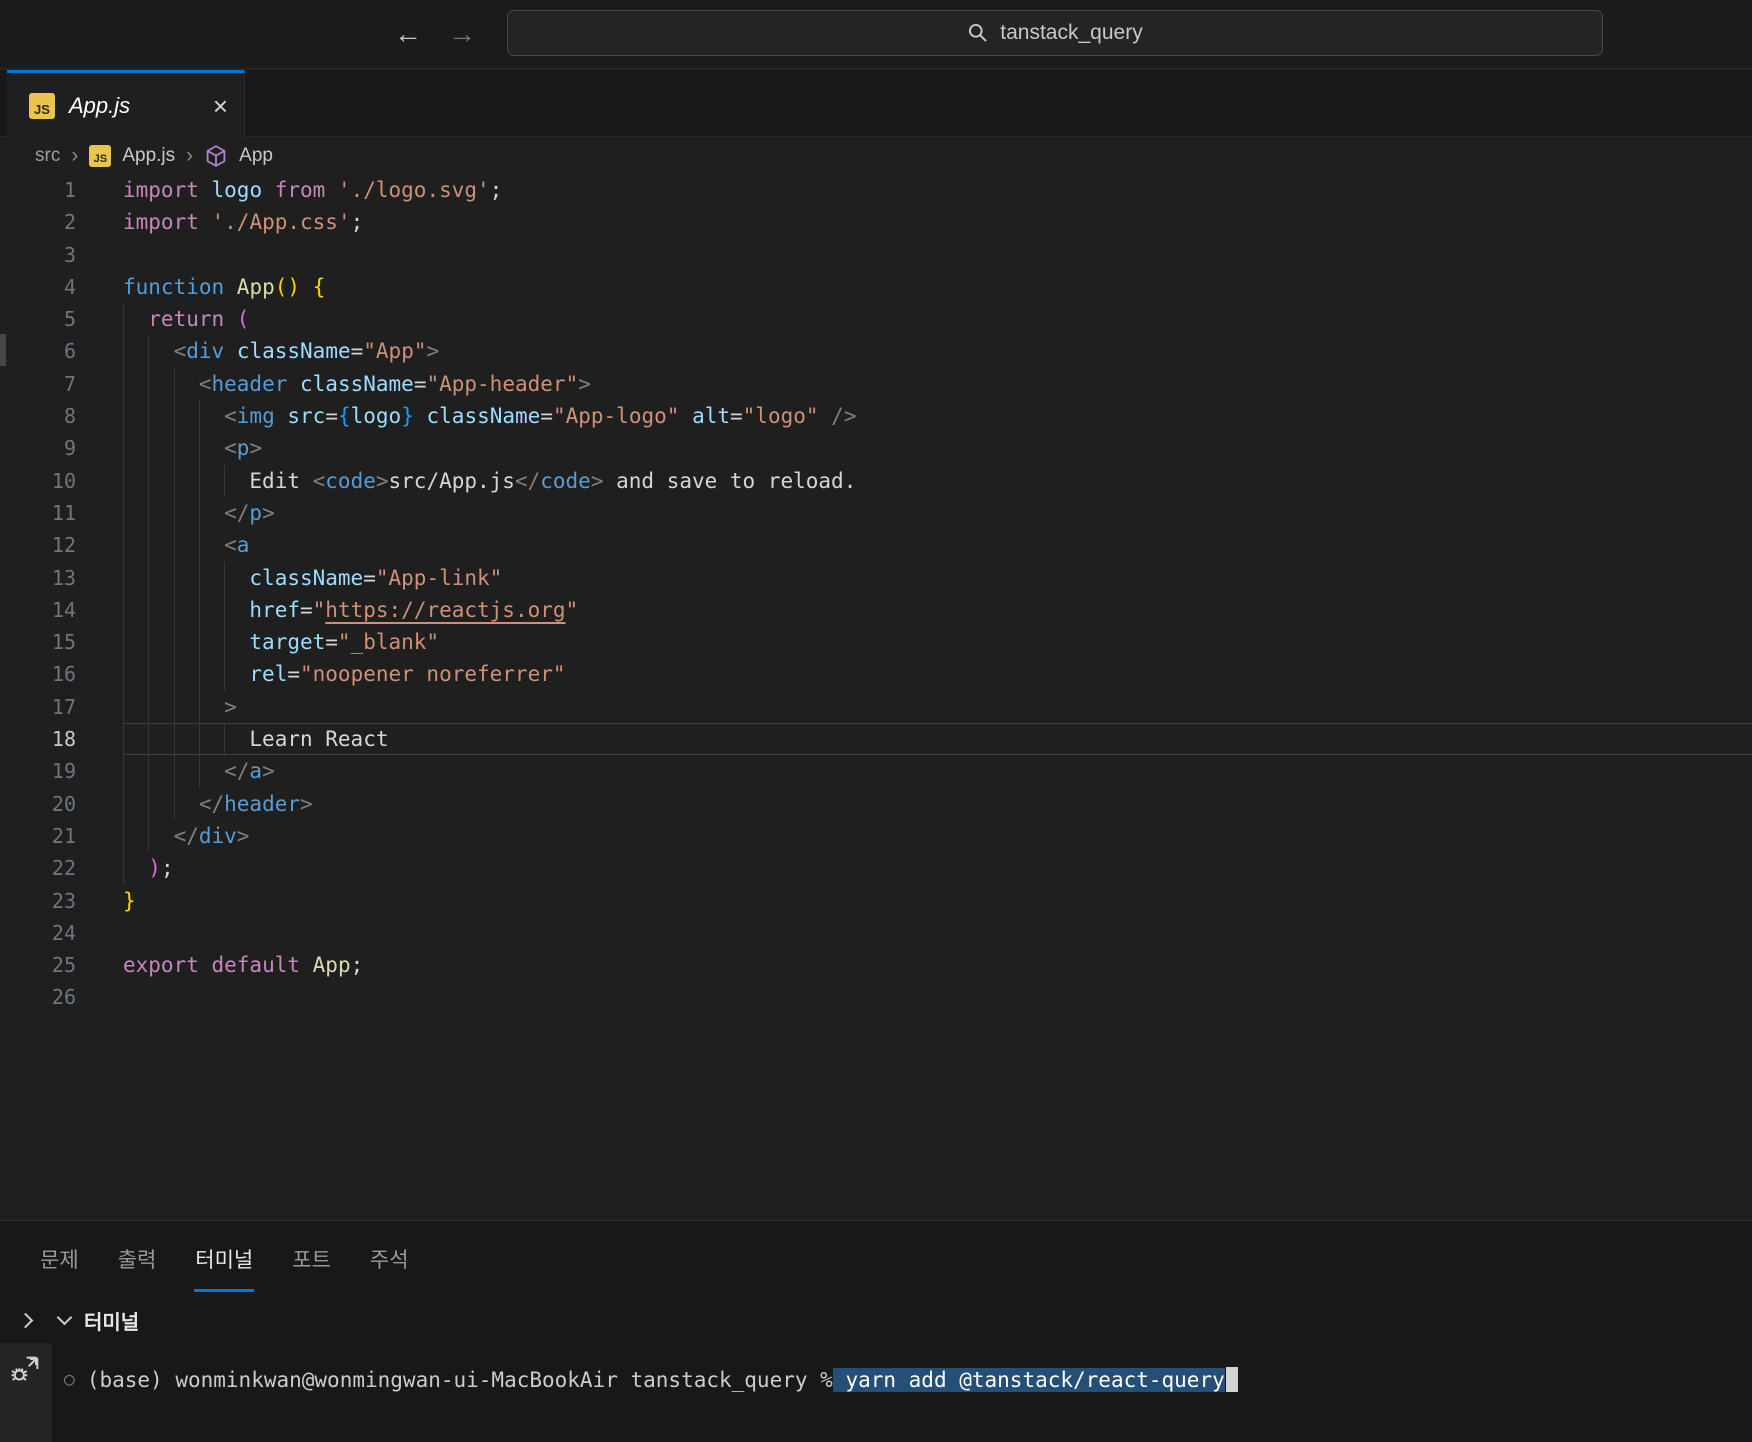 This screenshot has height=1442, width=1752. What do you see at coordinates (61, 384) in the screenshot?
I see `line-number: 7` at bounding box center [61, 384].